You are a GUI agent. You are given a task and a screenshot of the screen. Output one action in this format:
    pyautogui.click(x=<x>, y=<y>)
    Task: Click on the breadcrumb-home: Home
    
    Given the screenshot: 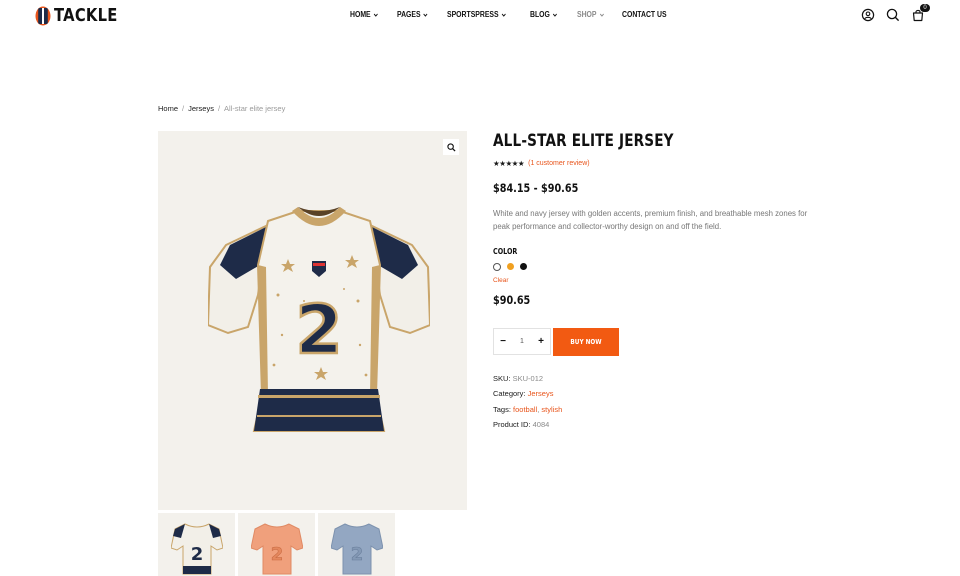 What is the action you would take?
    pyautogui.click(x=168, y=108)
    